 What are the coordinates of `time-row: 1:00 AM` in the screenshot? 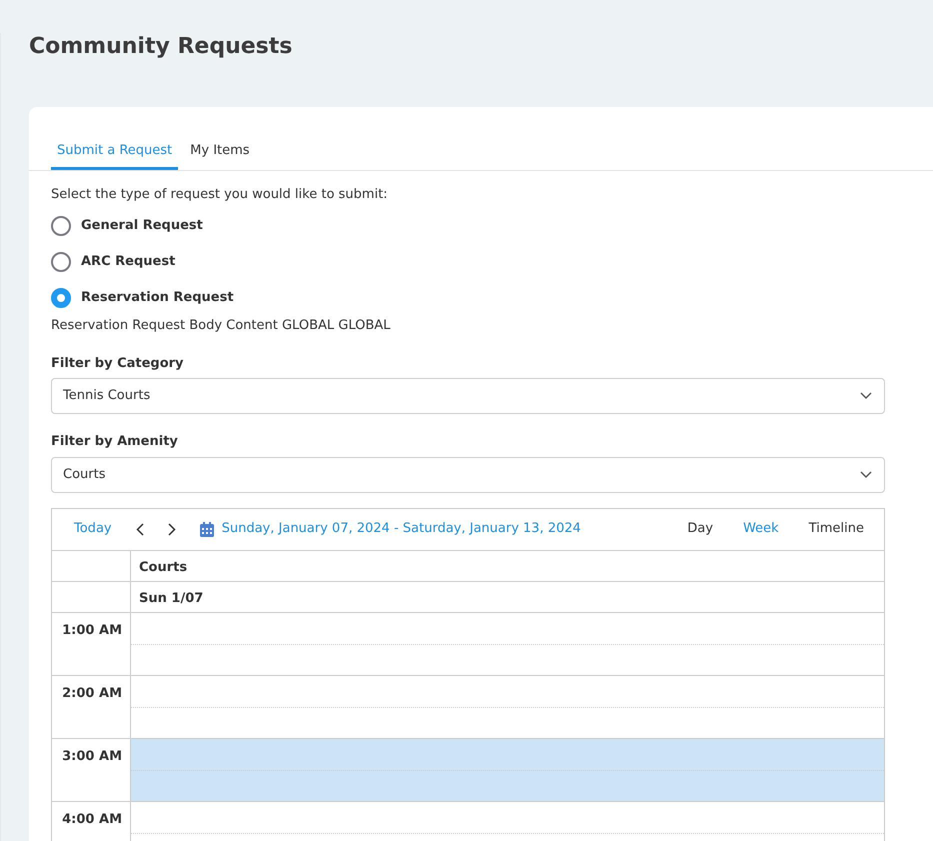 It's located at (468, 644).